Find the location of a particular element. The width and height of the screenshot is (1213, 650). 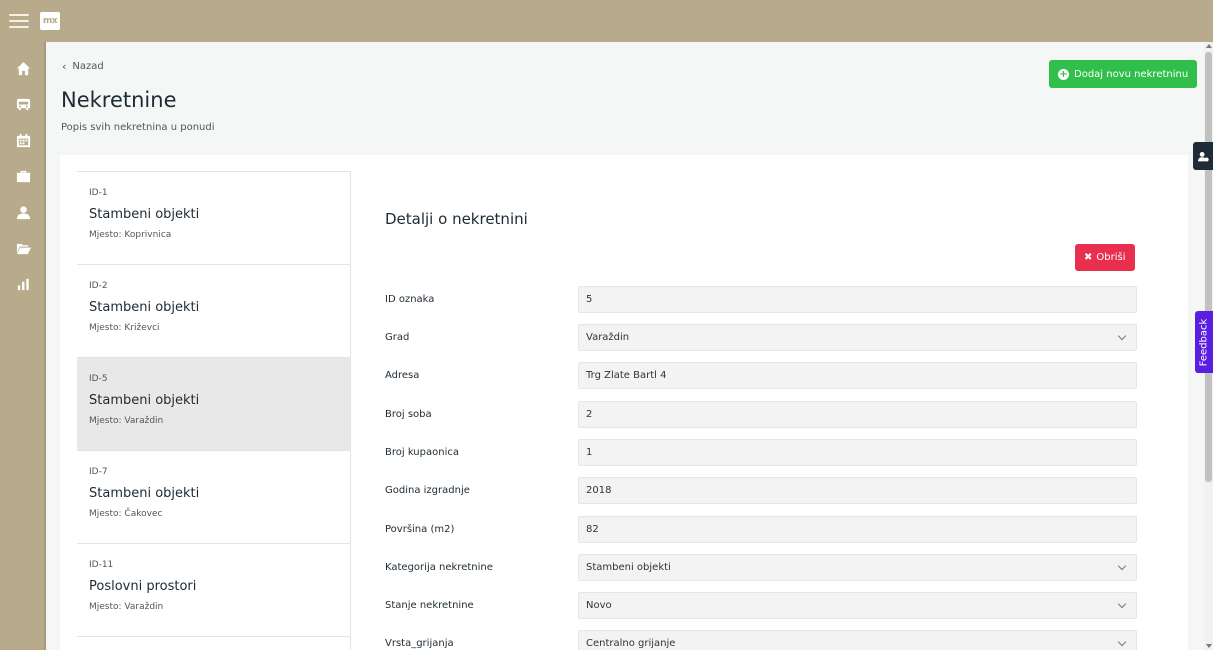

field-select: Novo is located at coordinates (857, 605).